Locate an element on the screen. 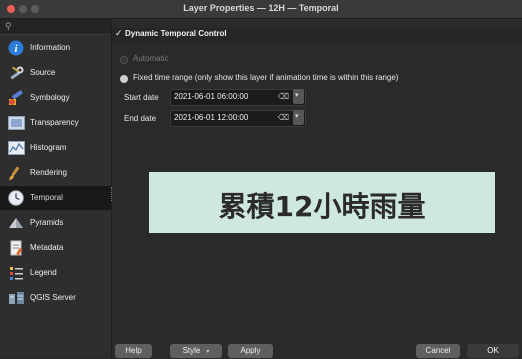 Image resolution: width=522 pixels, height=359 pixels. fixed-range-radio is located at coordinates (124, 79).